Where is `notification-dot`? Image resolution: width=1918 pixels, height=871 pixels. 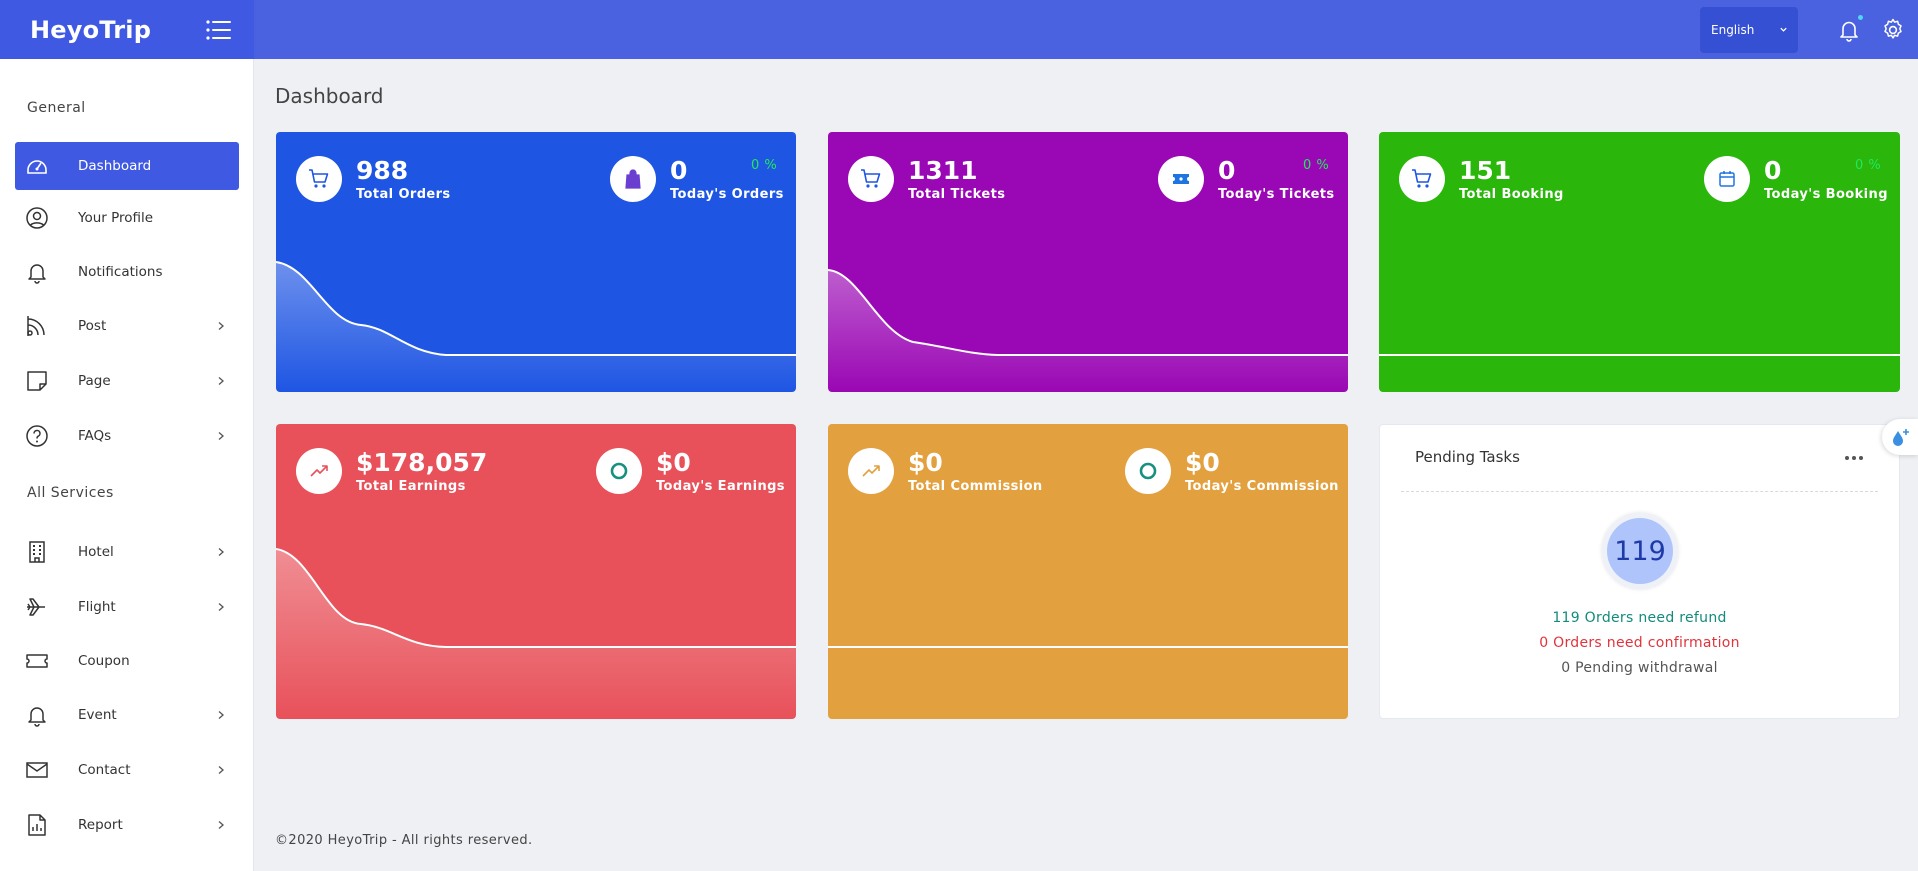
notification-dot is located at coordinates (1860, 17).